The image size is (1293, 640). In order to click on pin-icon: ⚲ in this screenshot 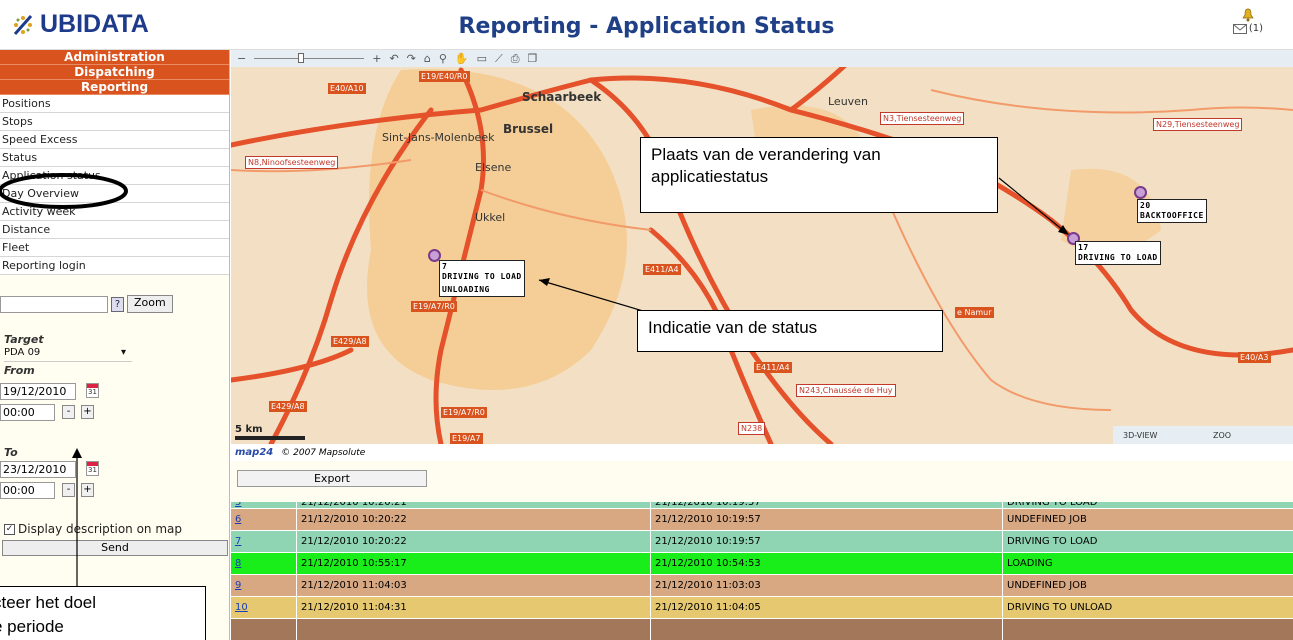, I will do `click(443, 58)`.